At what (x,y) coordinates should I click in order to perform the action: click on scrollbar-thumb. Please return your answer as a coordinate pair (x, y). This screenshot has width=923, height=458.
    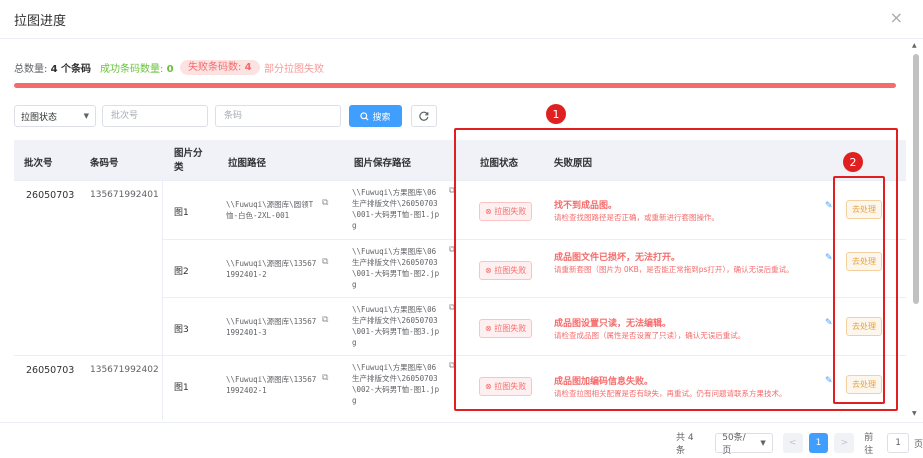
    Looking at the image, I should click on (916, 179).